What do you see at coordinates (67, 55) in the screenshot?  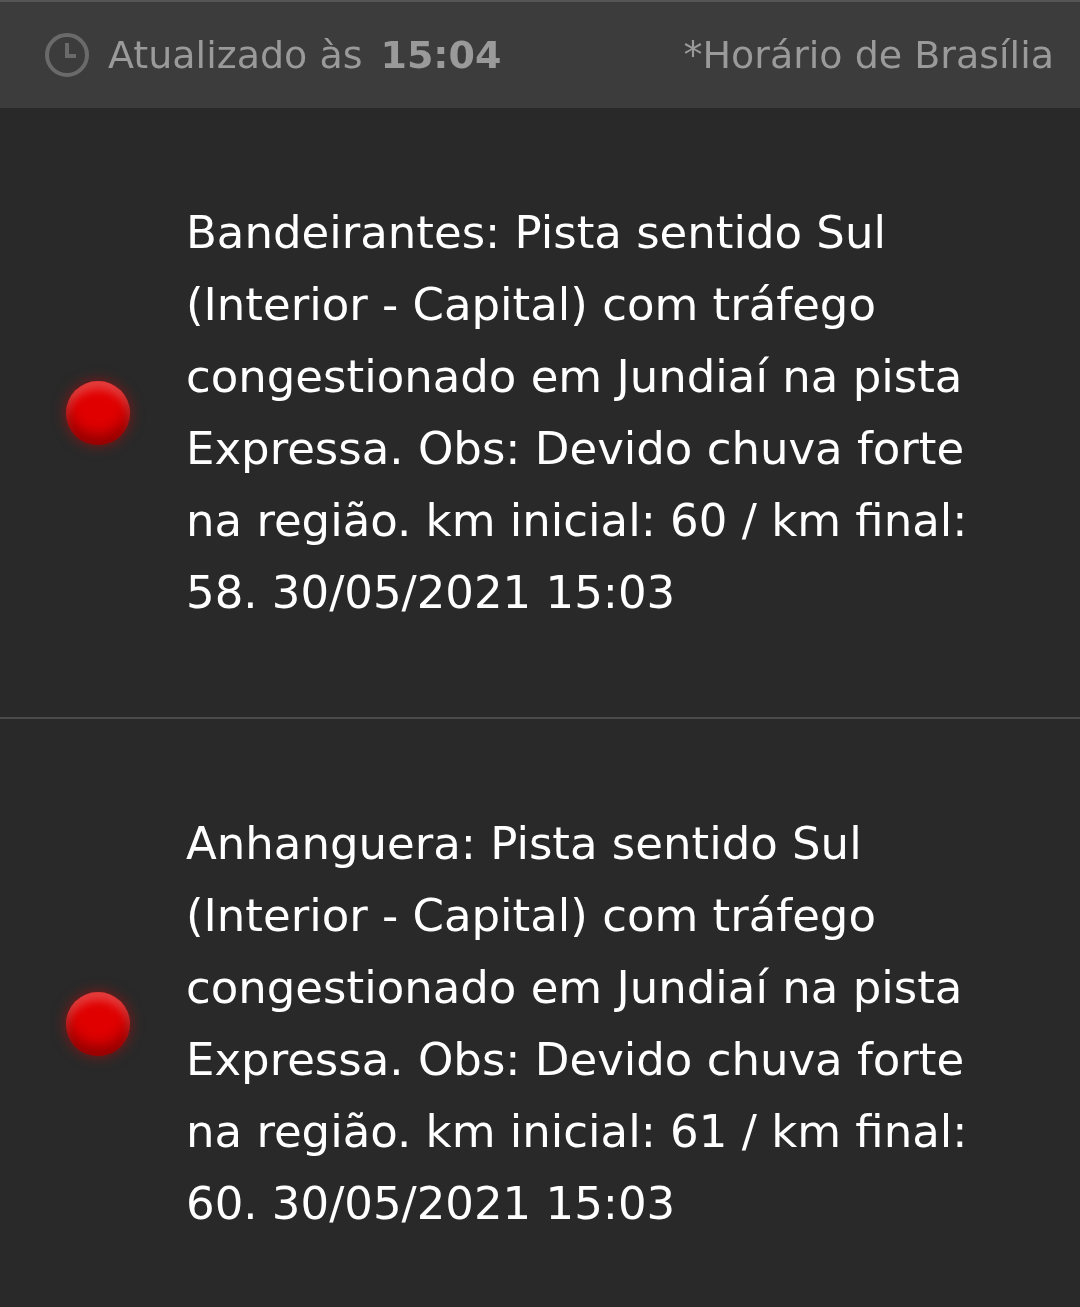 I see `clock-icon` at bounding box center [67, 55].